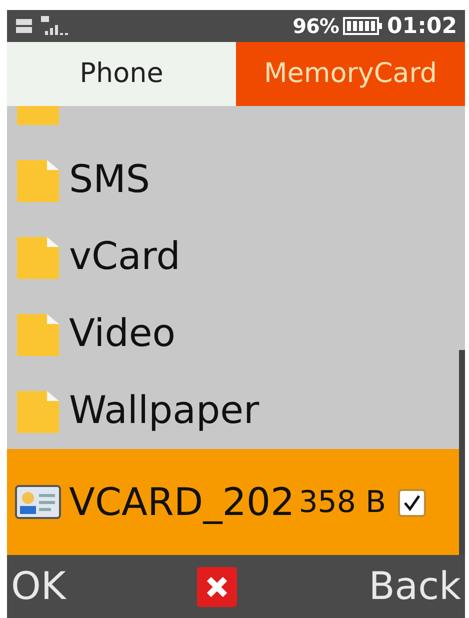 The image size is (469, 618). I want to click on contact-card-icon, so click(38, 502).